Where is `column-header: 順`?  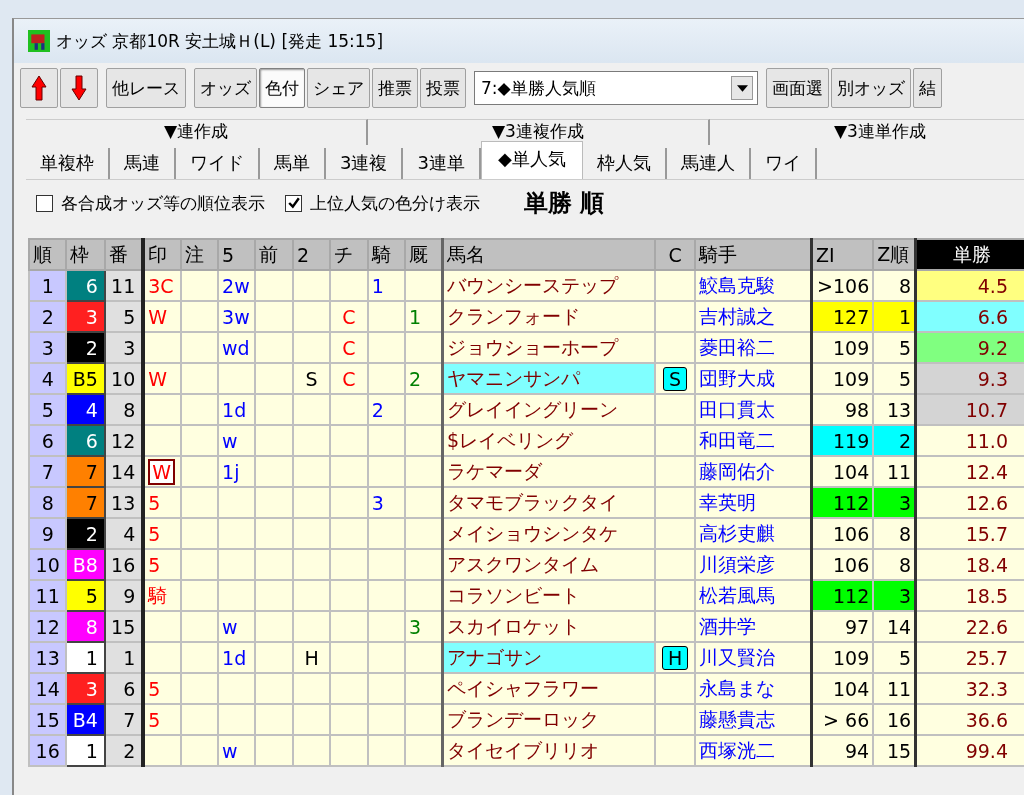
column-header: 順 is located at coordinates (48, 254).